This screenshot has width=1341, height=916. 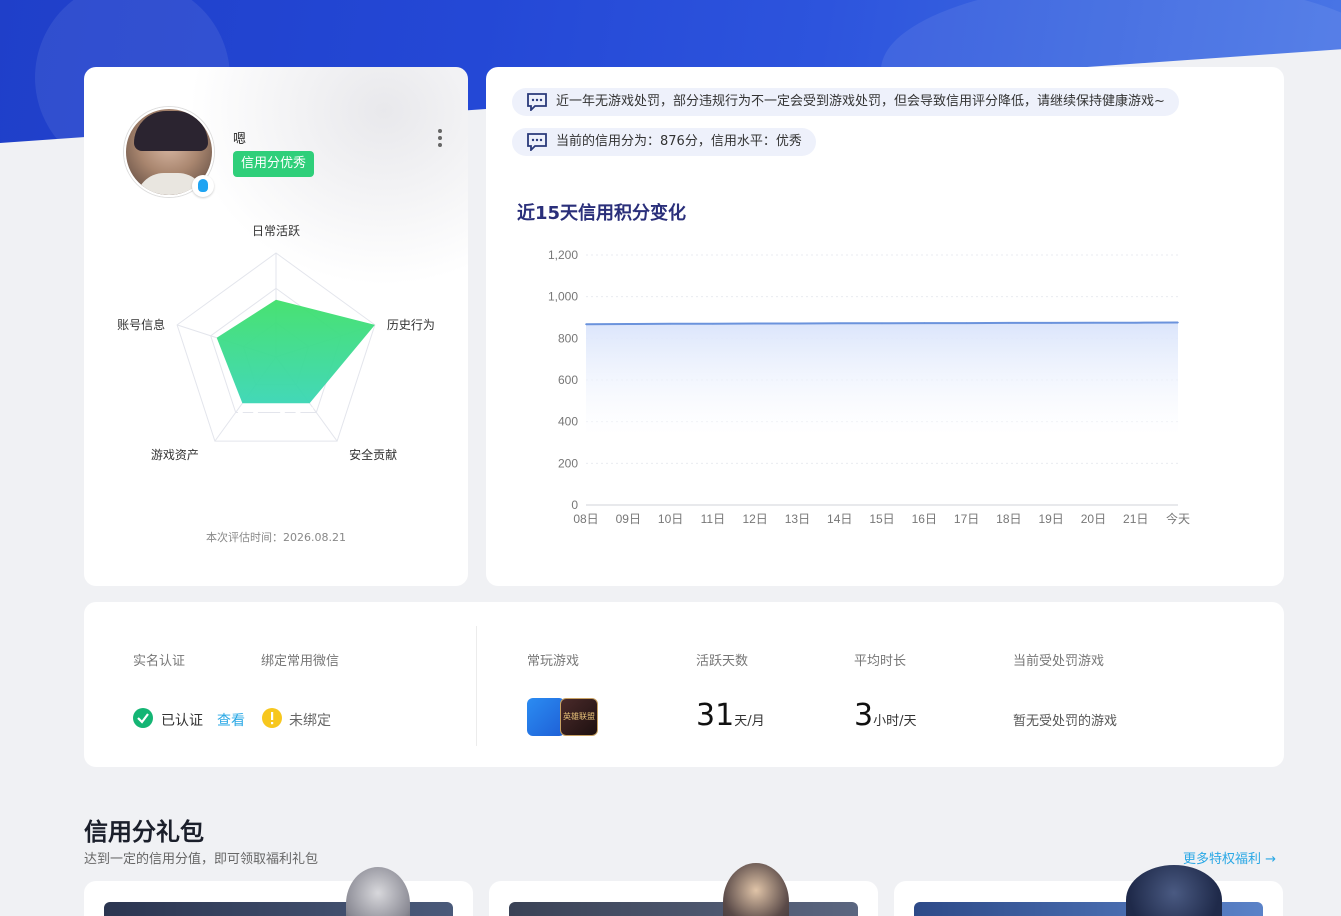 I want to click on notice-score: 当前的信用分为：876分，信用水平：优秀, so click(x=664, y=142).